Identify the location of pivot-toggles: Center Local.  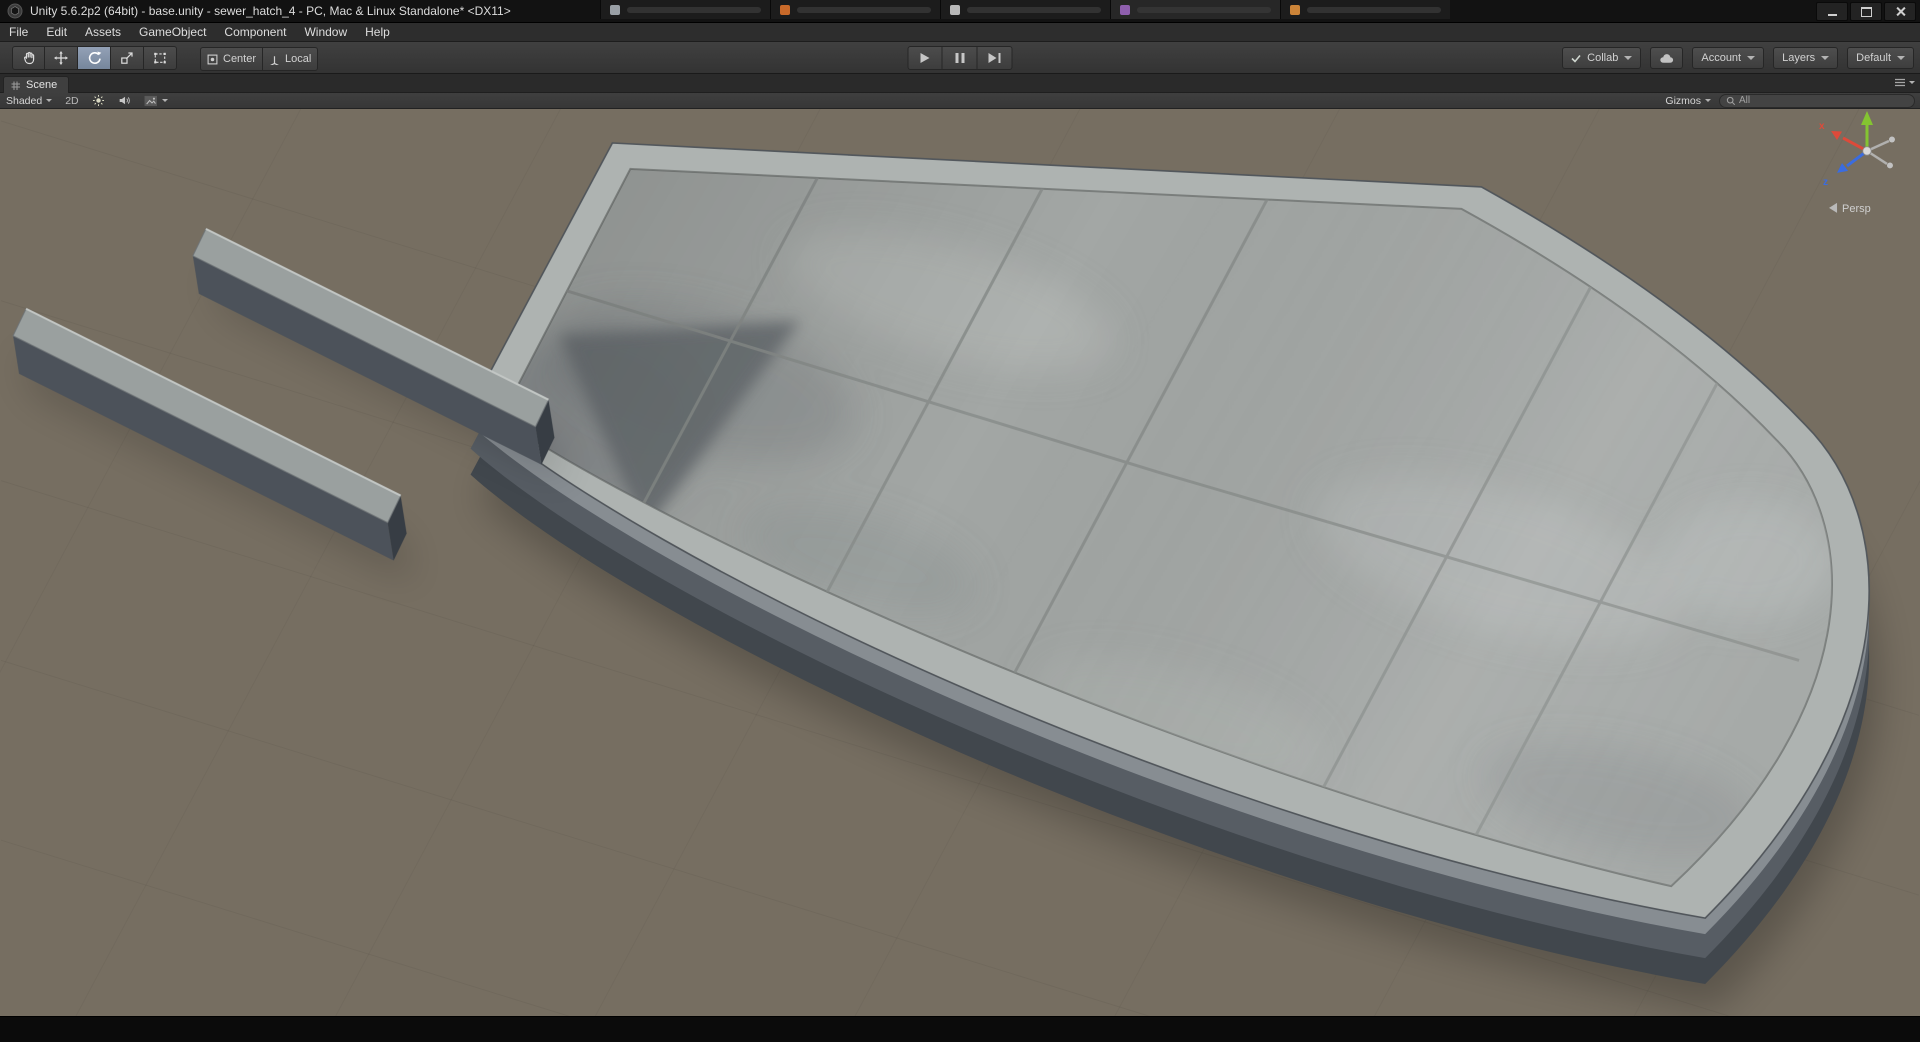
(259, 59).